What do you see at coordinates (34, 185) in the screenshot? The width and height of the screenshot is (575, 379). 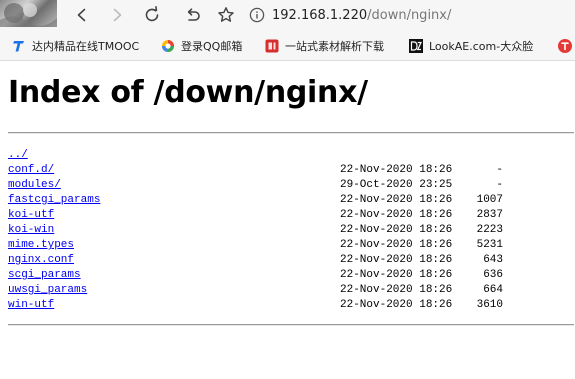 I see `folder-link-modules: modules/` at bounding box center [34, 185].